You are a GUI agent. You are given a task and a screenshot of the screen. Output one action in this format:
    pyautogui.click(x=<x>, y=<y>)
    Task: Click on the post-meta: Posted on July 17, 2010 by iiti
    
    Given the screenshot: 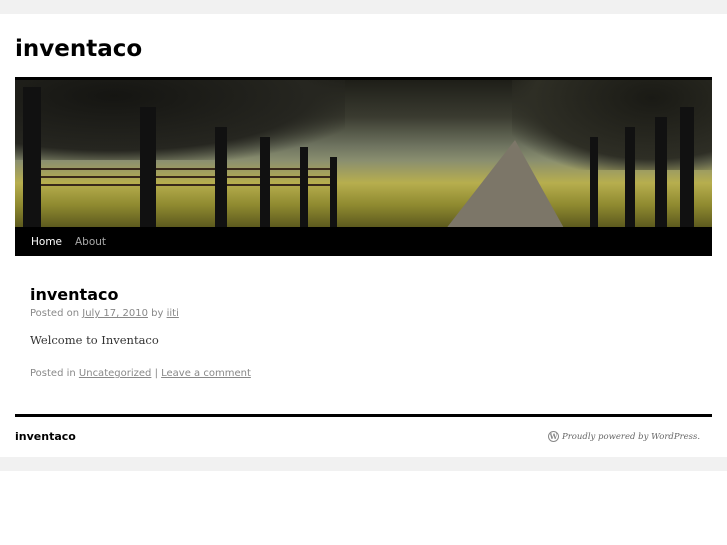 What is the action you would take?
    pyautogui.click(x=104, y=313)
    